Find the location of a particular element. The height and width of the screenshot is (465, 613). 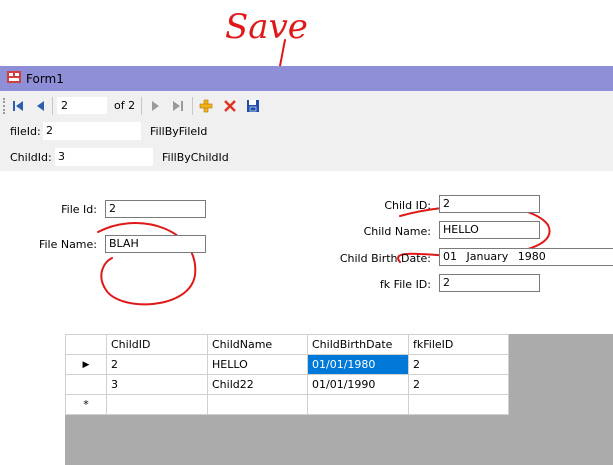

file-id-field: 2 is located at coordinates (155, 209).